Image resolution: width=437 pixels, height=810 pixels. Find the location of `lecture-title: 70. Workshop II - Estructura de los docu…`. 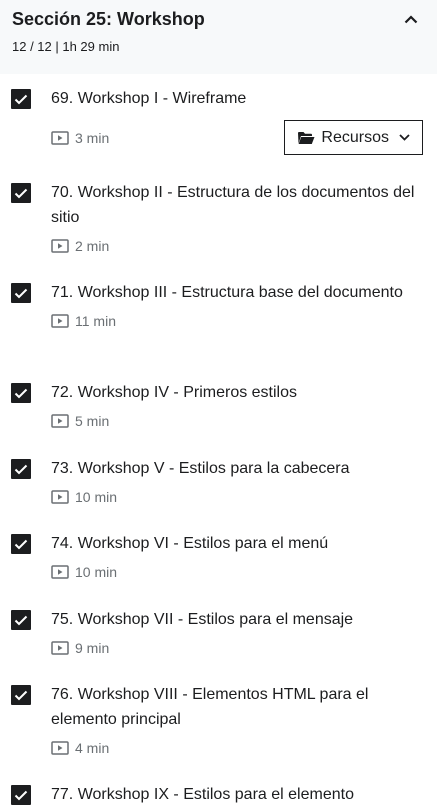

lecture-title: 70. Workshop II - Estructura de los docu… is located at coordinates (238, 199).